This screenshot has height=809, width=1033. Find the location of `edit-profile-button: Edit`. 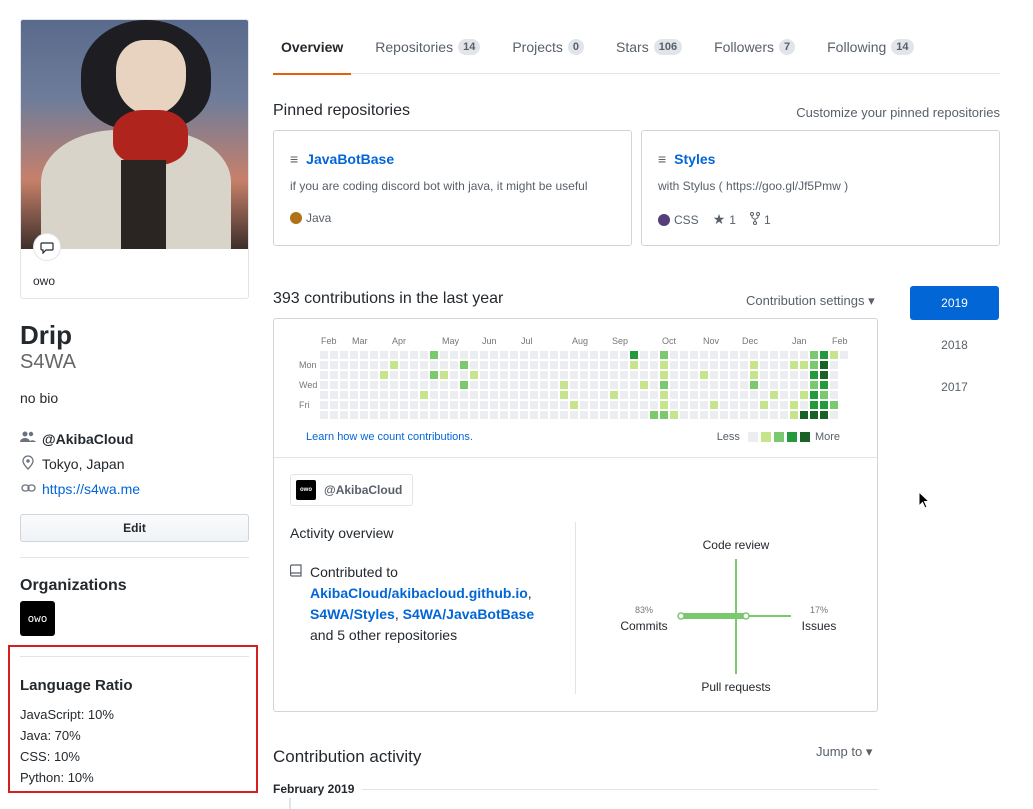

edit-profile-button: Edit is located at coordinates (134, 528).